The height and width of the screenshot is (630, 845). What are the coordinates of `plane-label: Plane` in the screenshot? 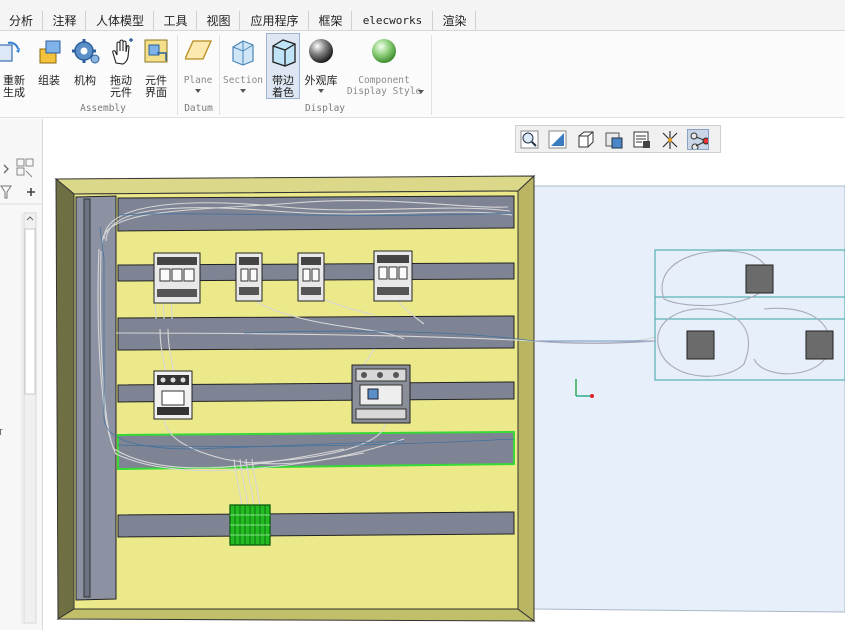 It's located at (198, 80).